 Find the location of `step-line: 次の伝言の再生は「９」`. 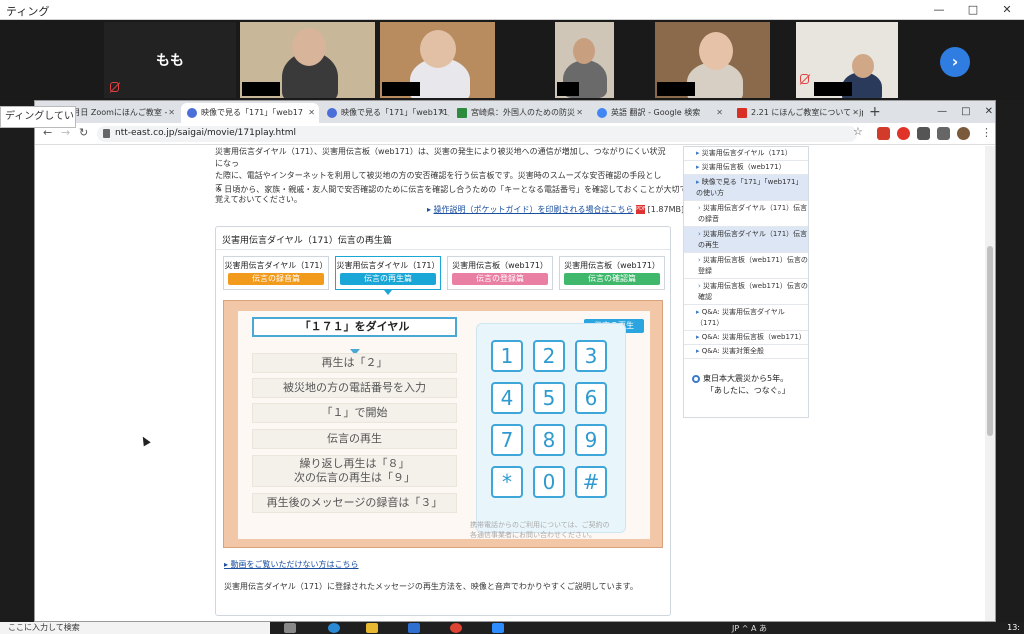

step-line: 次の伝言の再生は「９」 is located at coordinates (354, 477).